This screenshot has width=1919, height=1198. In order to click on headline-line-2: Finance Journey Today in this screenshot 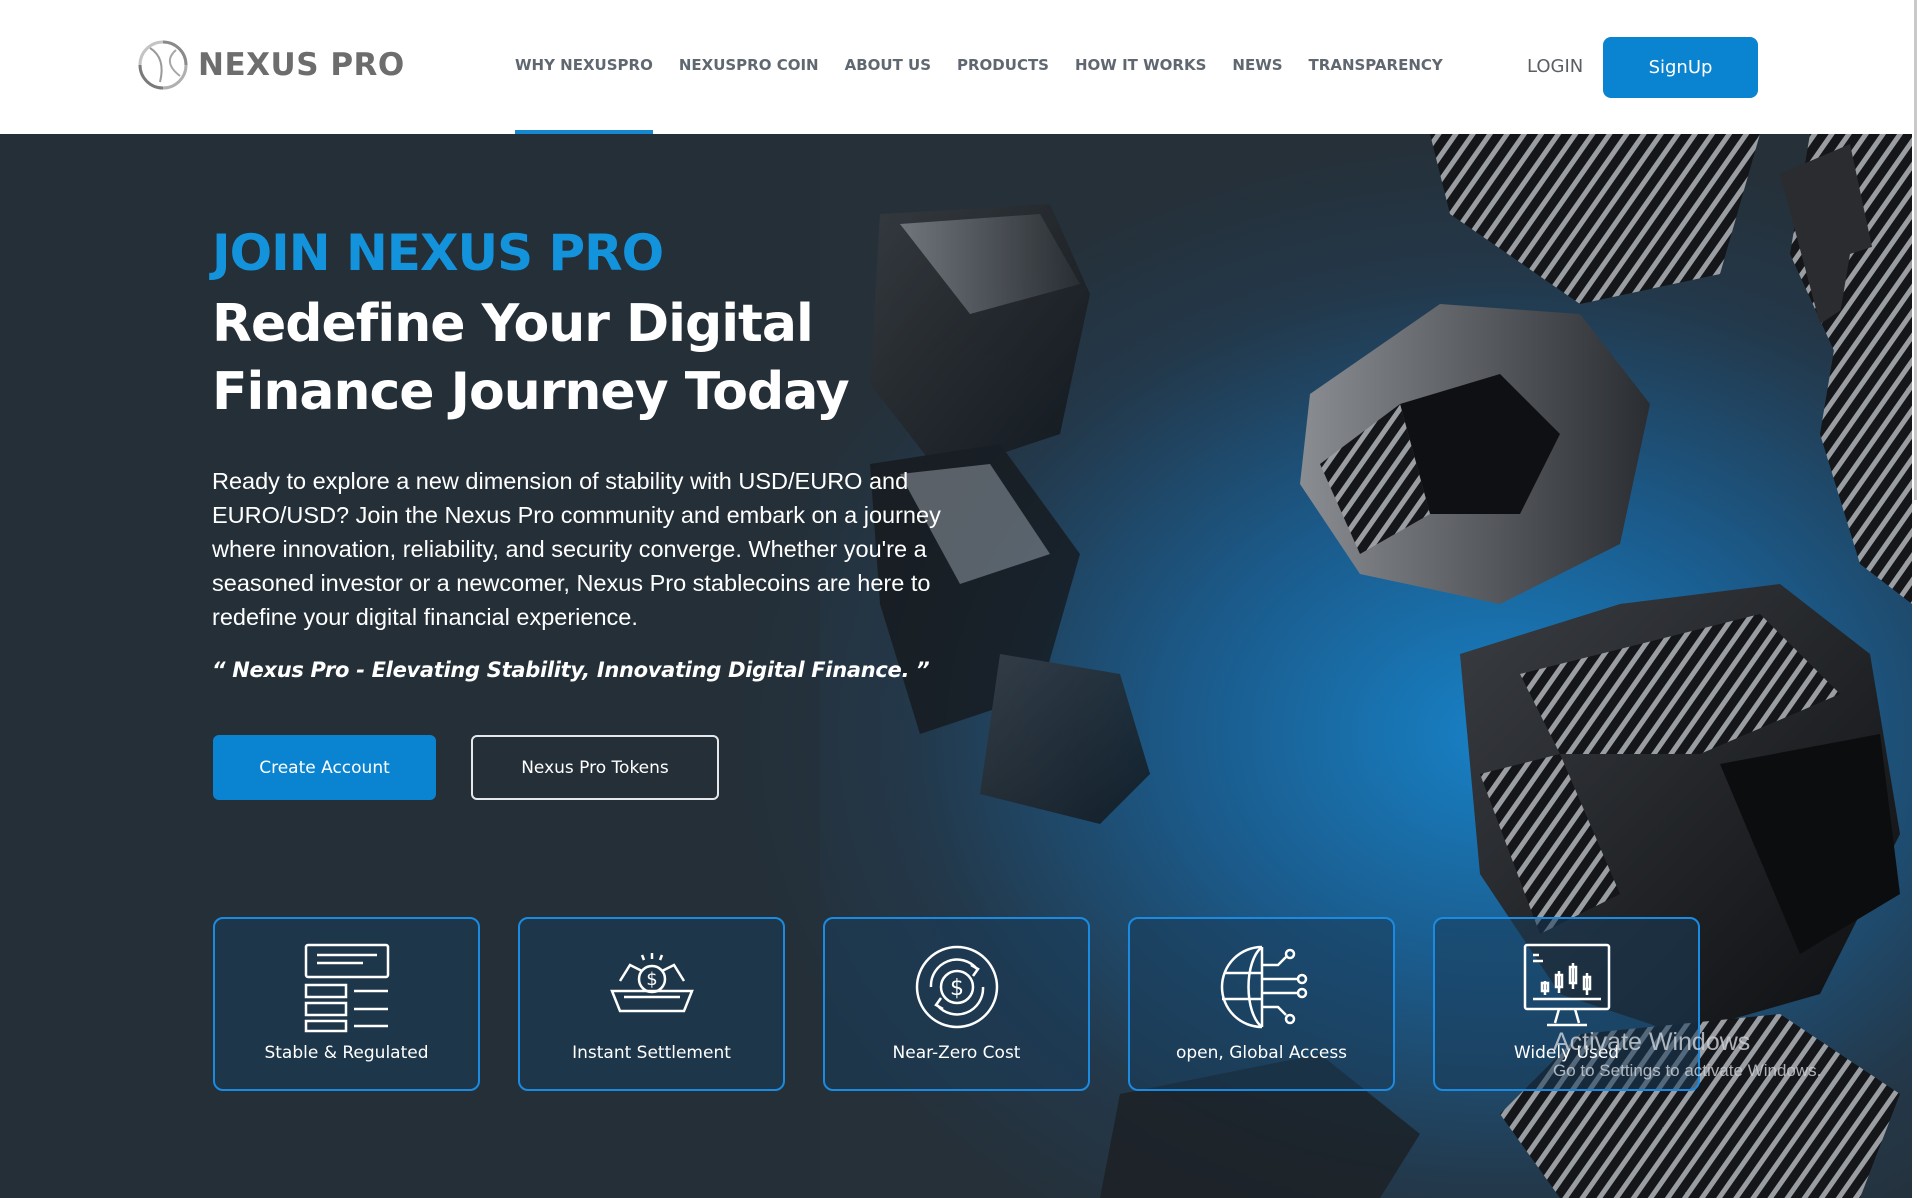, I will do `click(531, 392)`.